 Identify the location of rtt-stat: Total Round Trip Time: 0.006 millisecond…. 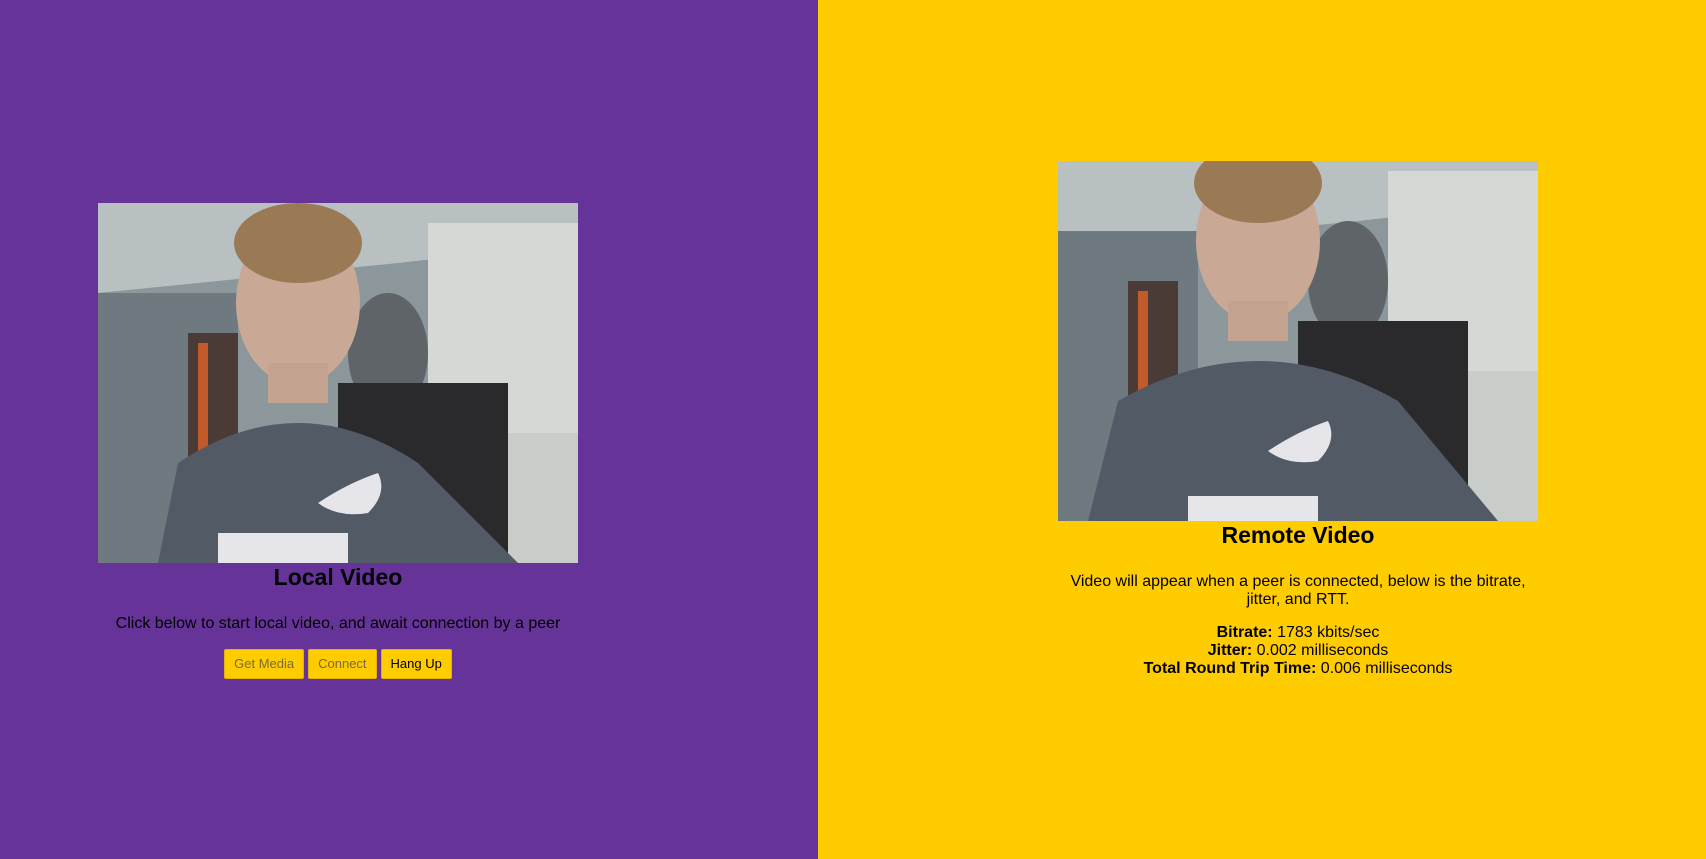
(1298, 669).